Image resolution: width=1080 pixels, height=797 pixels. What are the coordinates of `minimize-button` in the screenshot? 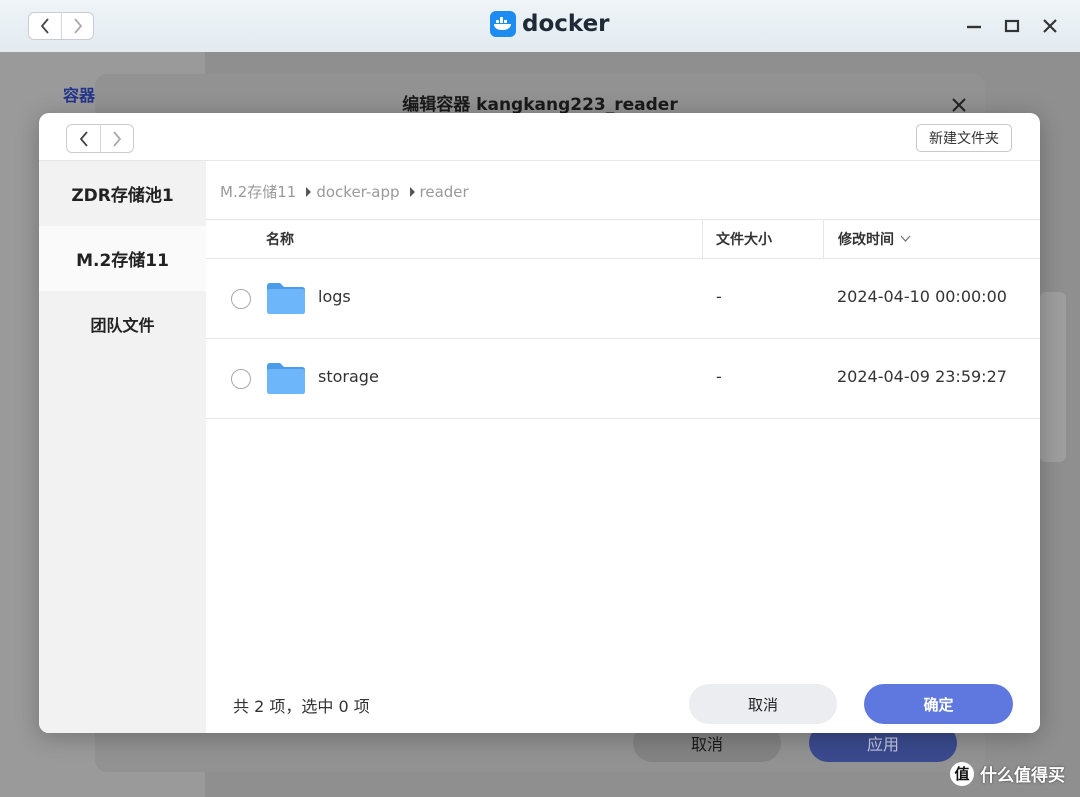 It's located at (974, 26).